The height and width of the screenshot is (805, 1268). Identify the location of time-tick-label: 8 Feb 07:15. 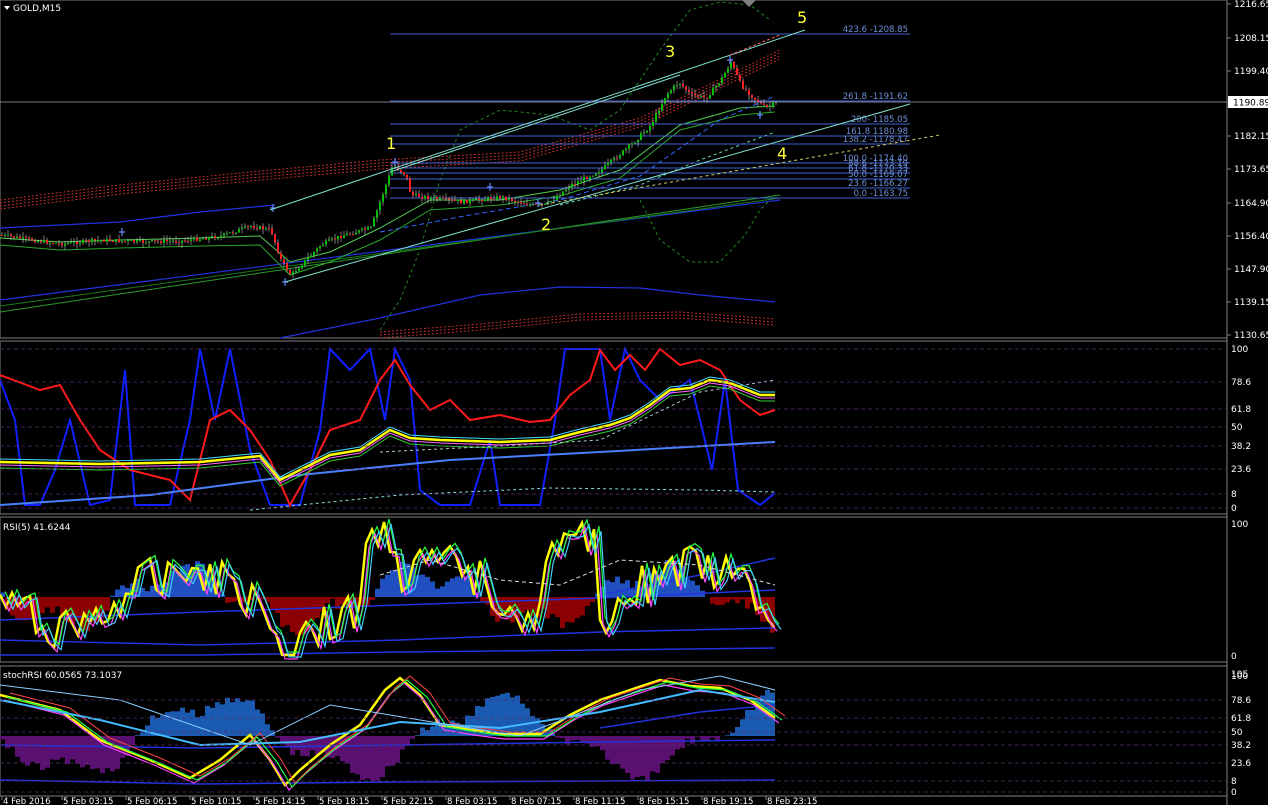
(536, 801).